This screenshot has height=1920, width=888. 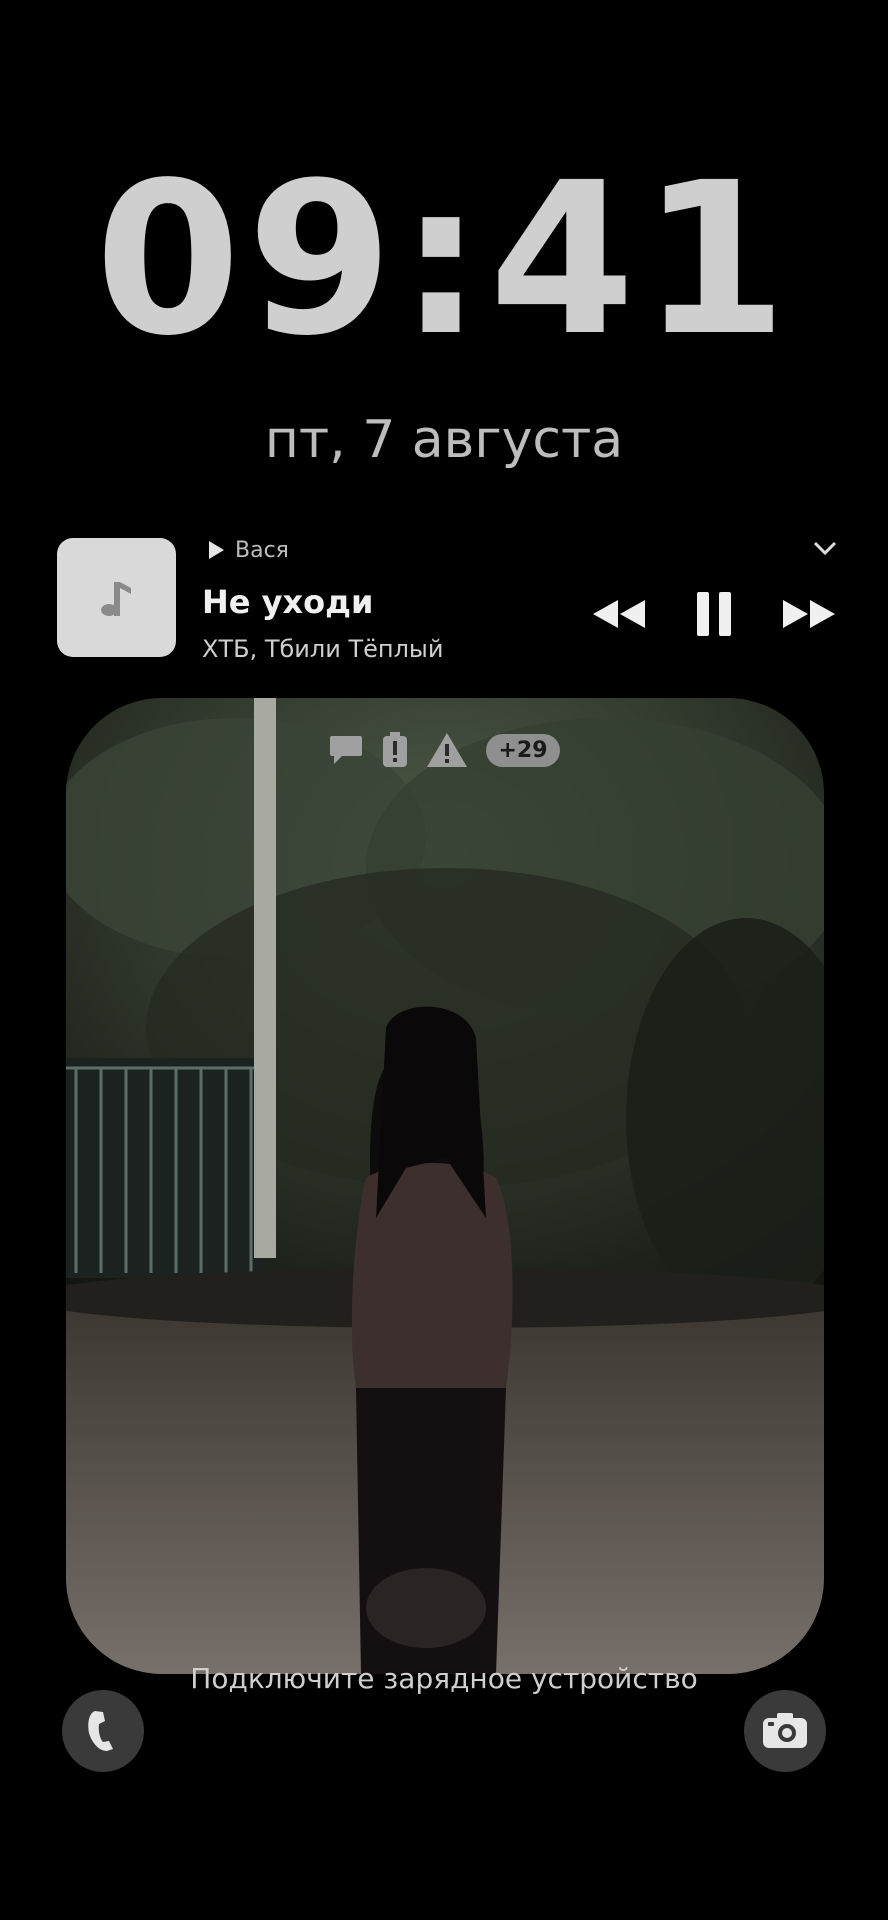 What do you see at coordinates (447, 750) in the screenshot?
I see `warning-icon` at bounding box center [447, 750].